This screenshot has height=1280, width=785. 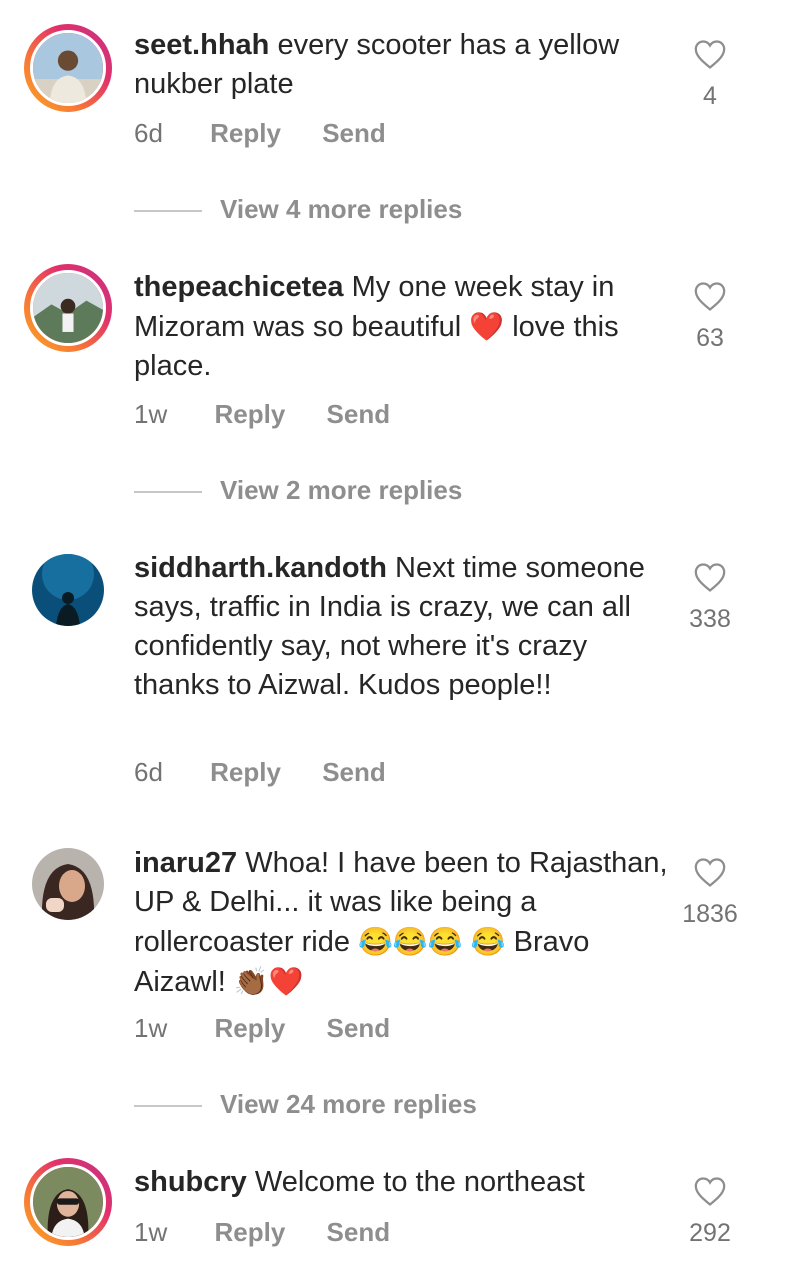 I want to click on like-group: 338, so click(x=710, y=597).